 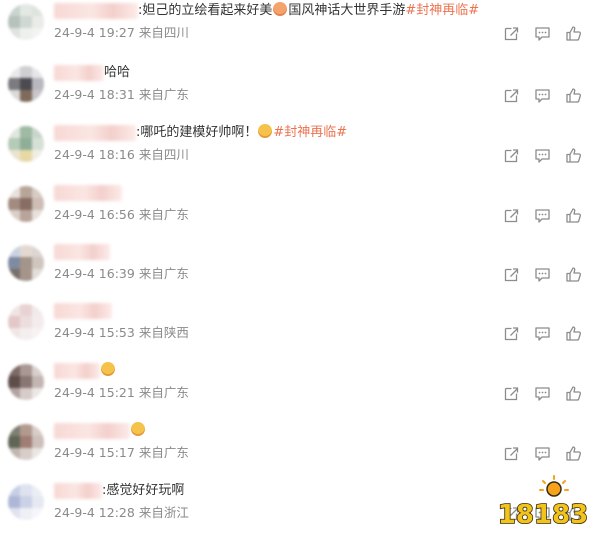 I want to click on comment-meta: 24-9-4 15:21 来自广东, so click(x=121, y=393).